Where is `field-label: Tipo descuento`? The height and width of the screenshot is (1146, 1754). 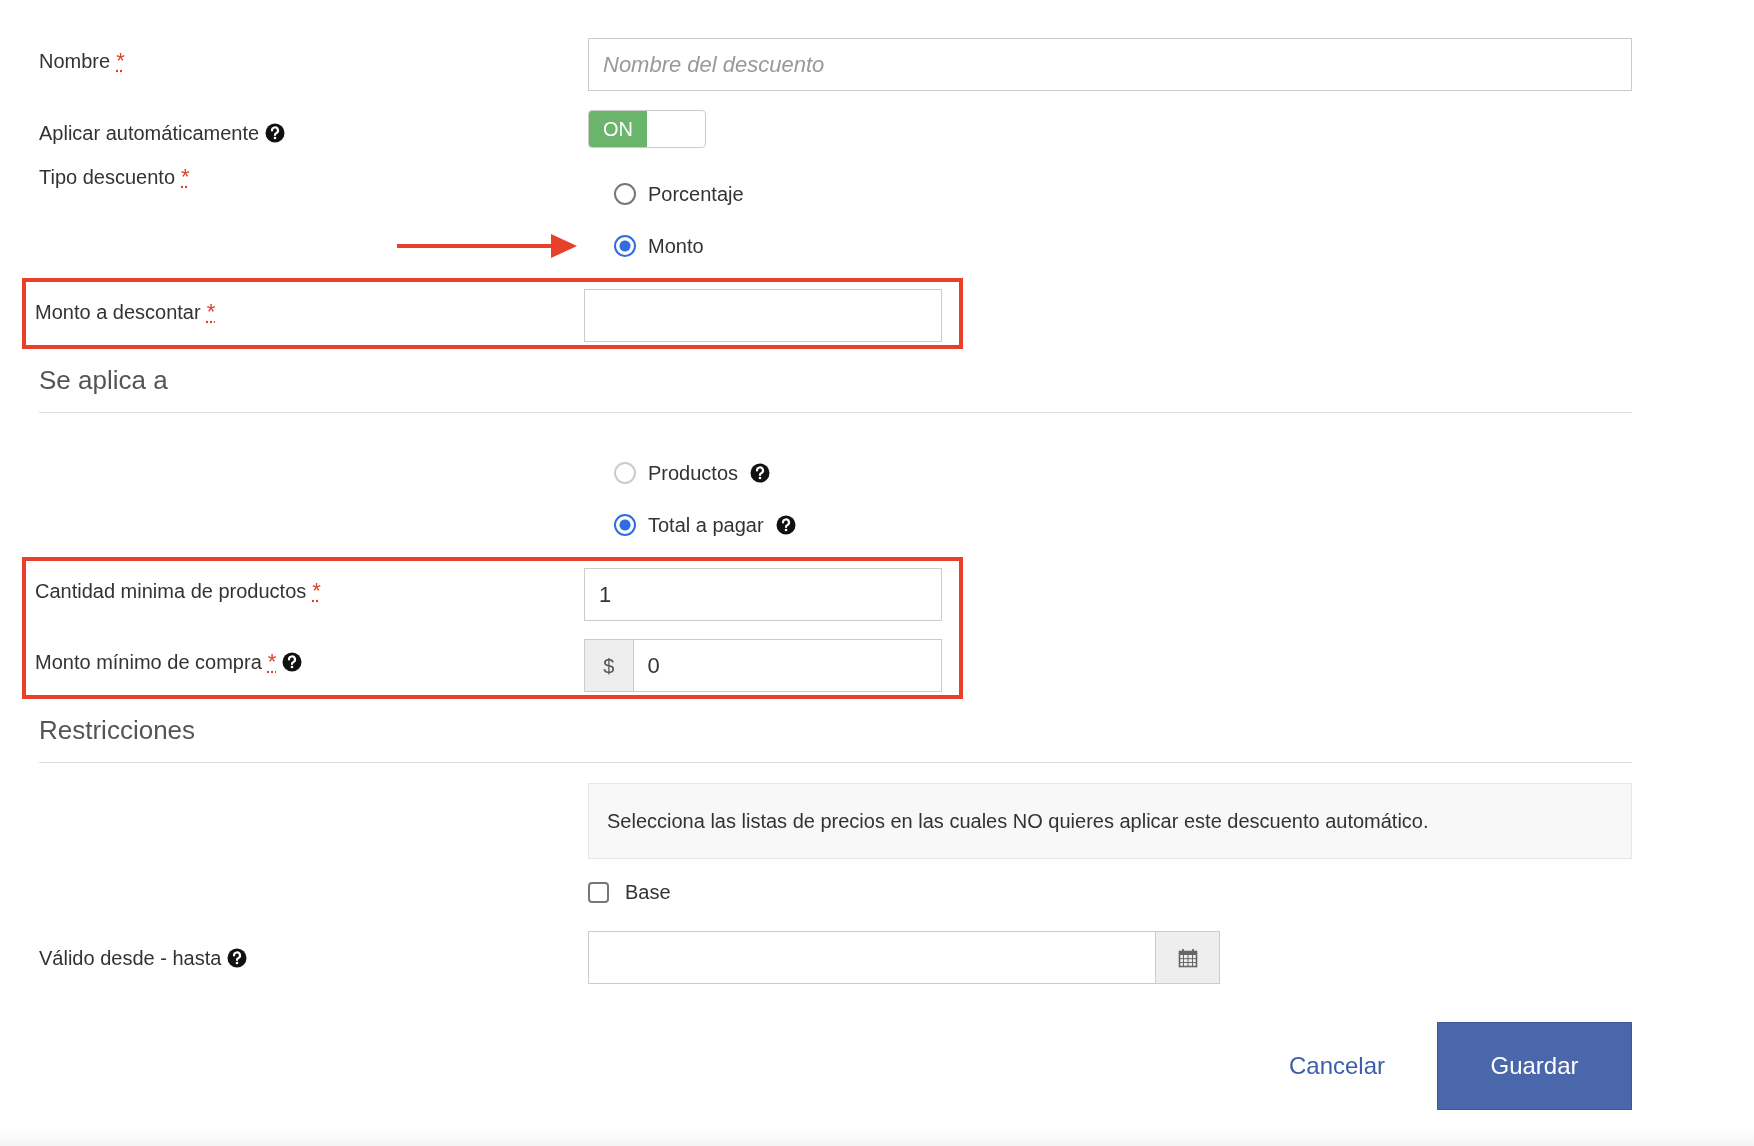
field-label: Tipo descuento is located at coordinates (107, 177).